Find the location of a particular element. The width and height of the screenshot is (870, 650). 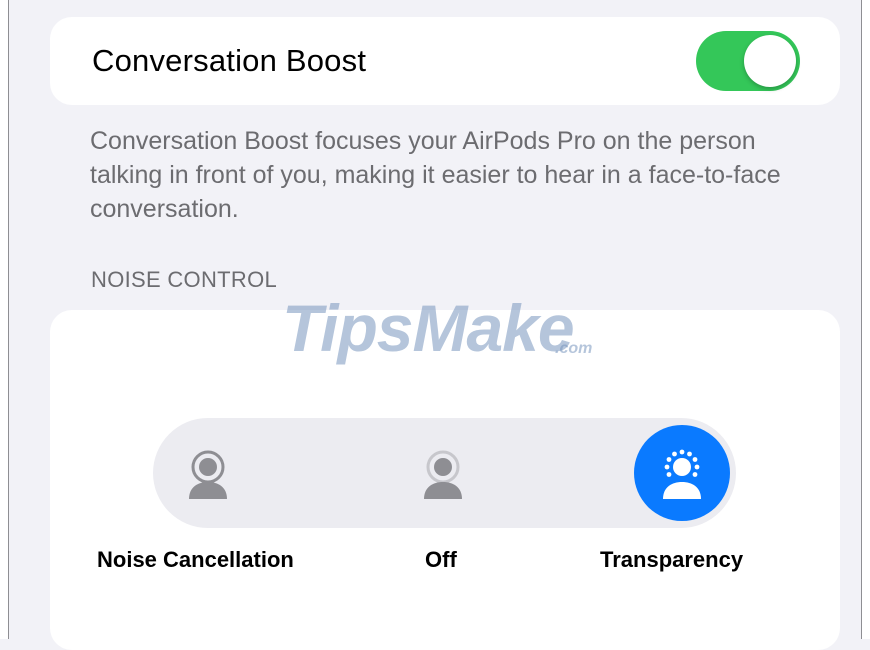

conversation-boost-row: Conversation Boost is located at coordinates (445, 61).